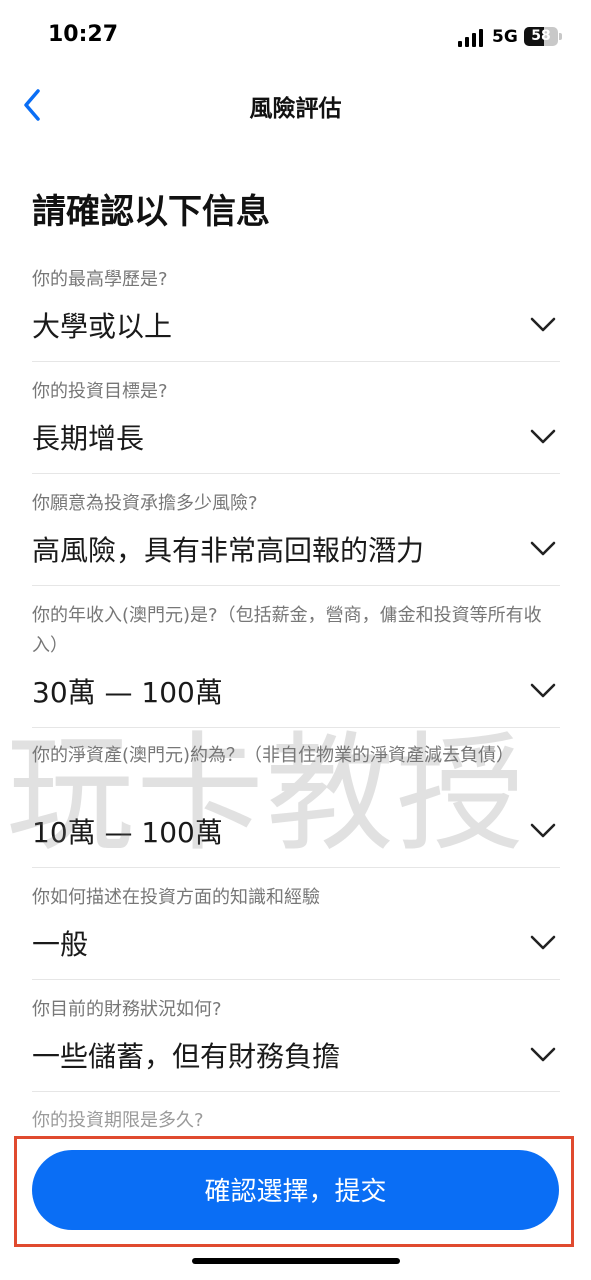  I want to click on network-label: 5G, so click(505, 37).